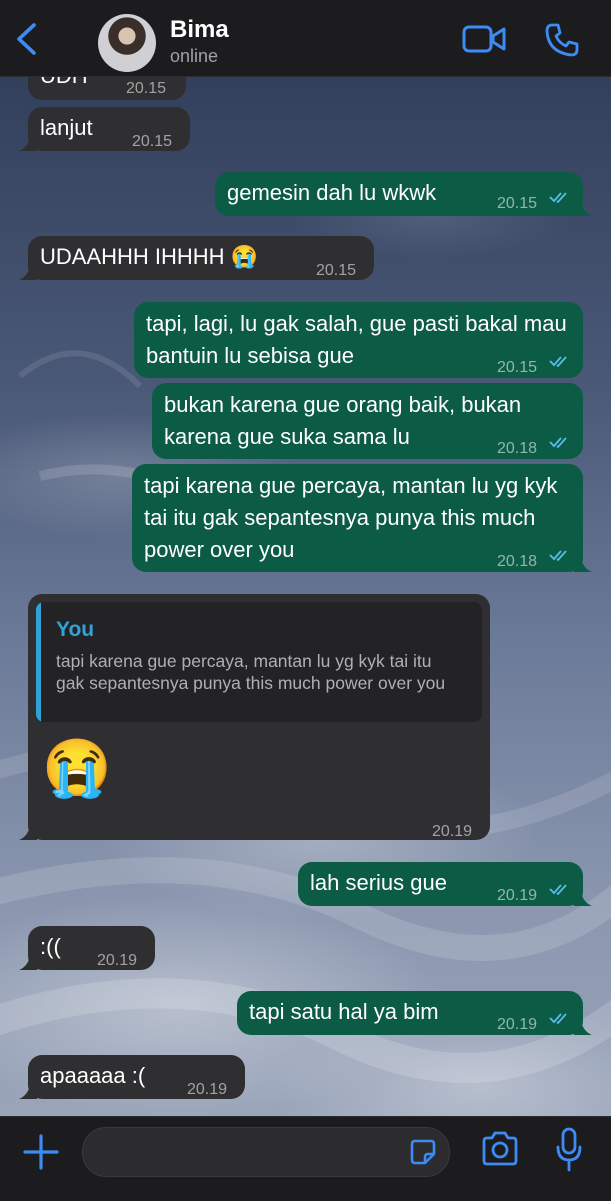 Image resolution: width=611 pixels, height=1201 pixels. What do you see at coordinates (64, 84) in the screenshot?
I see `message-text: UDH` at bounding box center [64, 84].